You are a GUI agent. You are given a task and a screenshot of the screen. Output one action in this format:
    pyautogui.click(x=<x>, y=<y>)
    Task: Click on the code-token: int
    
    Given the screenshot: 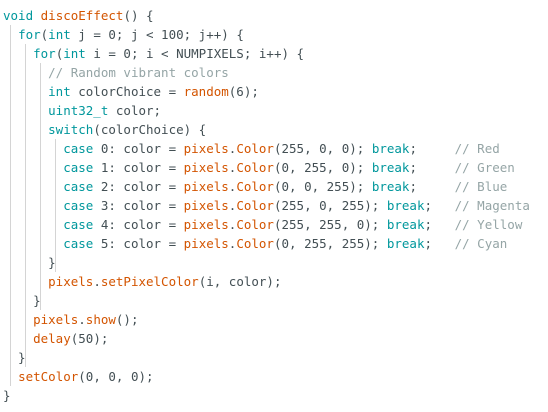 What is the action you would take?
    pyautogui.click(x=74, y=53)
    